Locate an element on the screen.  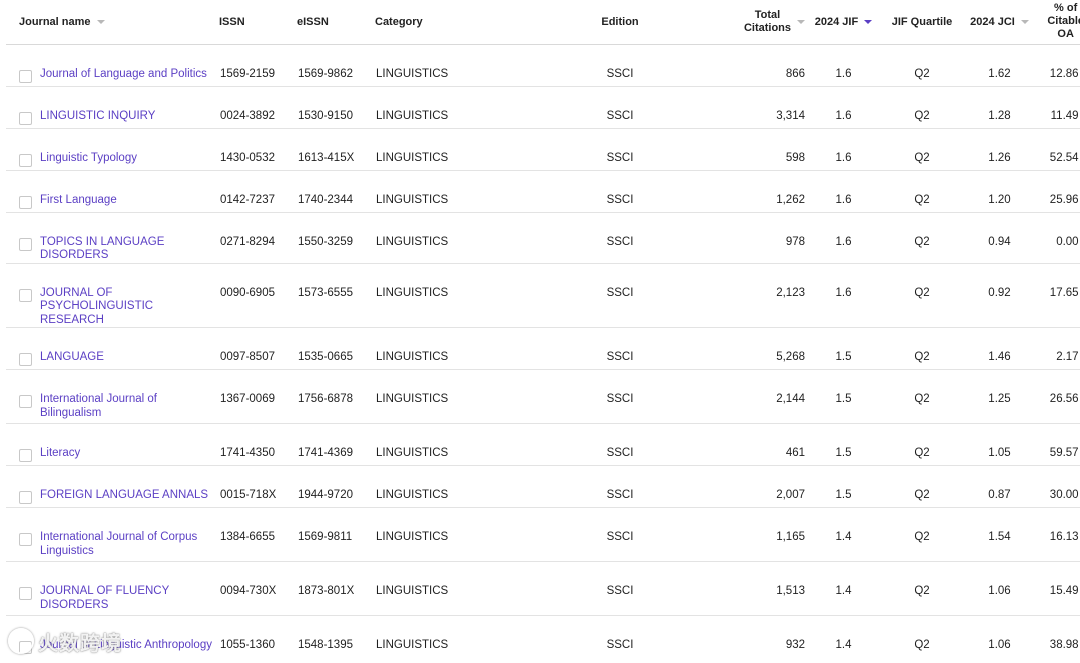
journal-link: TOPICS IN LANGUAGE DISORDERS is located at coordinates (129, 249).